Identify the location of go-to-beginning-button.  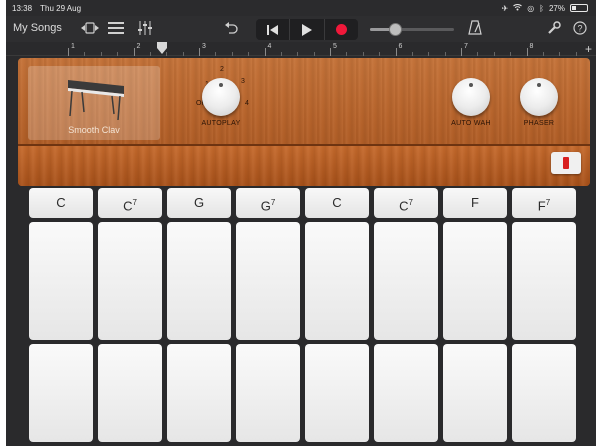
(273, 29).